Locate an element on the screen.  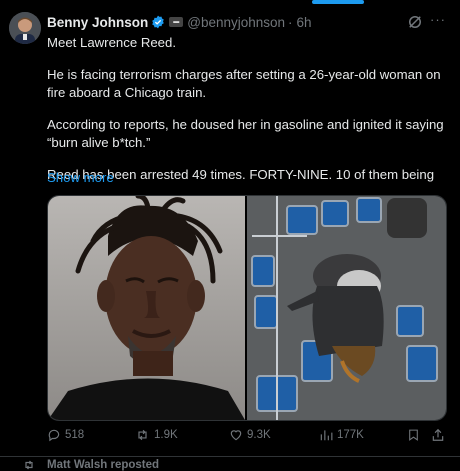
heart-icon is located at coordinates (236, 435).